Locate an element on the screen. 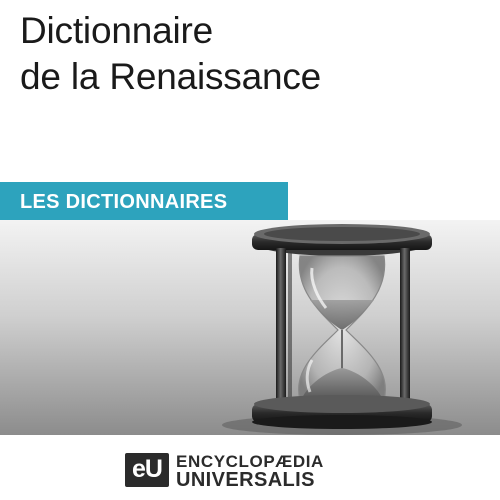 This screenshot has height=500, width=500. publisher-logo: eU is located at coordinates (147, 470).